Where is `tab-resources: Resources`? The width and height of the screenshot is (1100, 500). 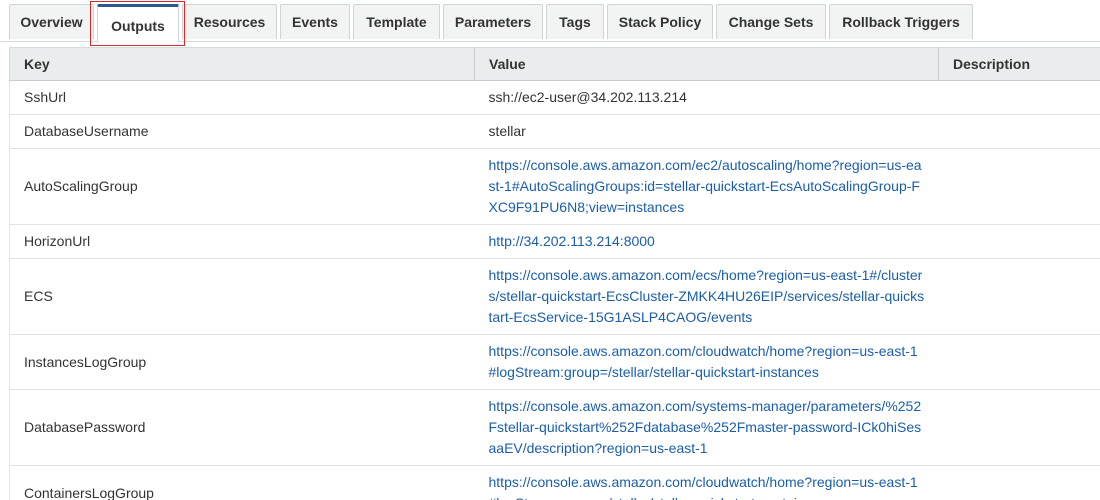
tab-resources: Resources is located at coordinates (229, 21).